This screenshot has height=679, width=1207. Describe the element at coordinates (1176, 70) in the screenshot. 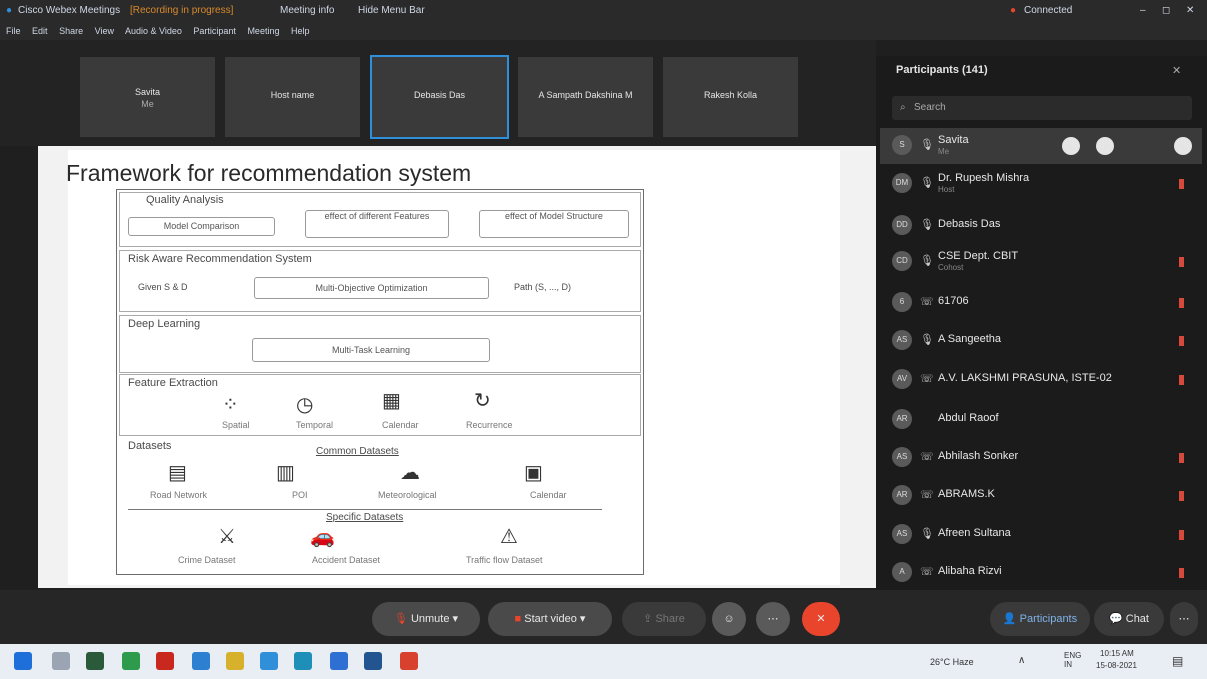

I see `close-panel-icon: ✕` at that location.